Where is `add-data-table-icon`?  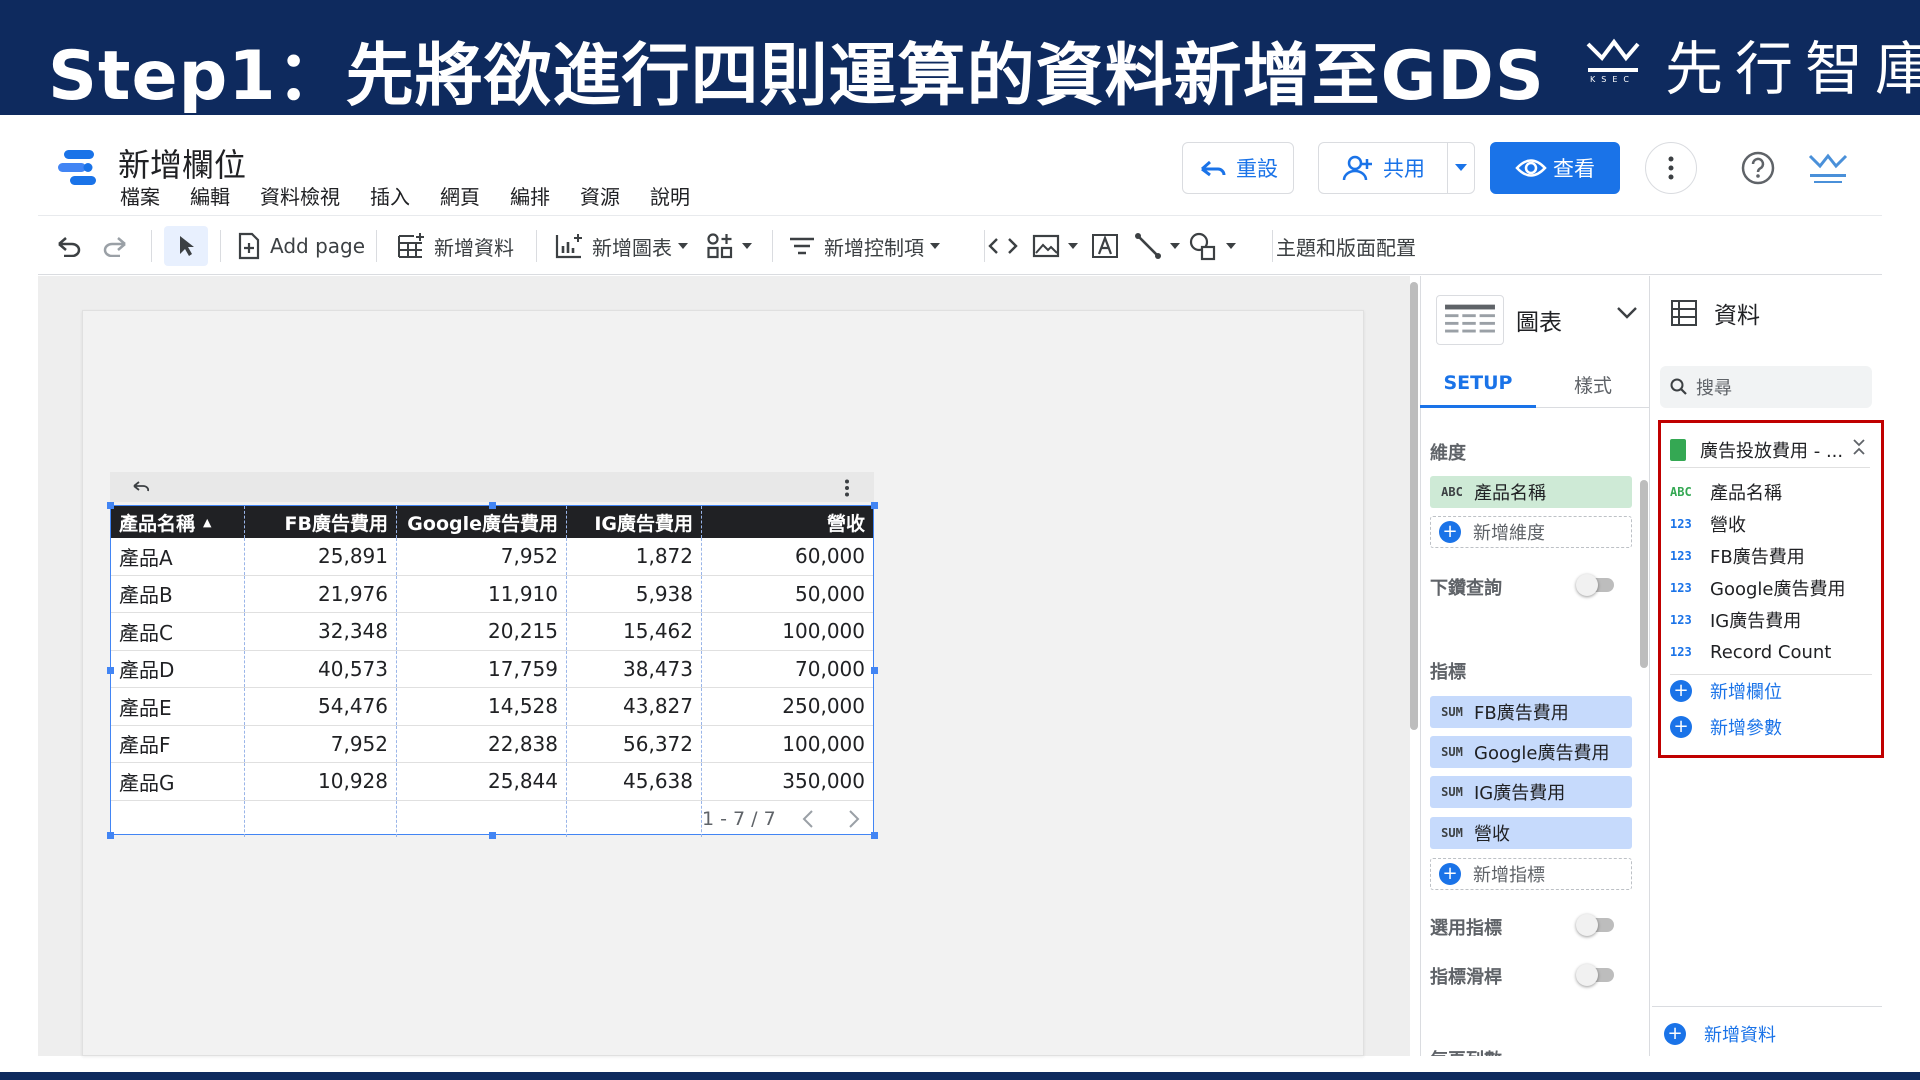 add-data-table-icon is located at coordinates (411, 245).